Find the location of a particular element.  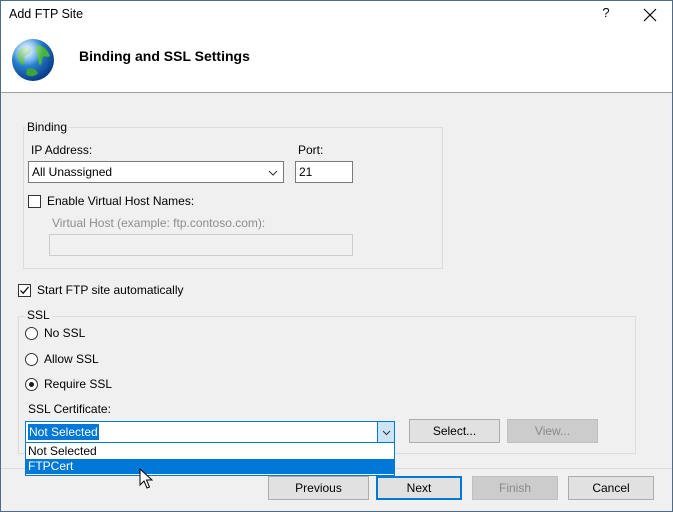

require-ssl-radio is located at coordinates (31, 384).